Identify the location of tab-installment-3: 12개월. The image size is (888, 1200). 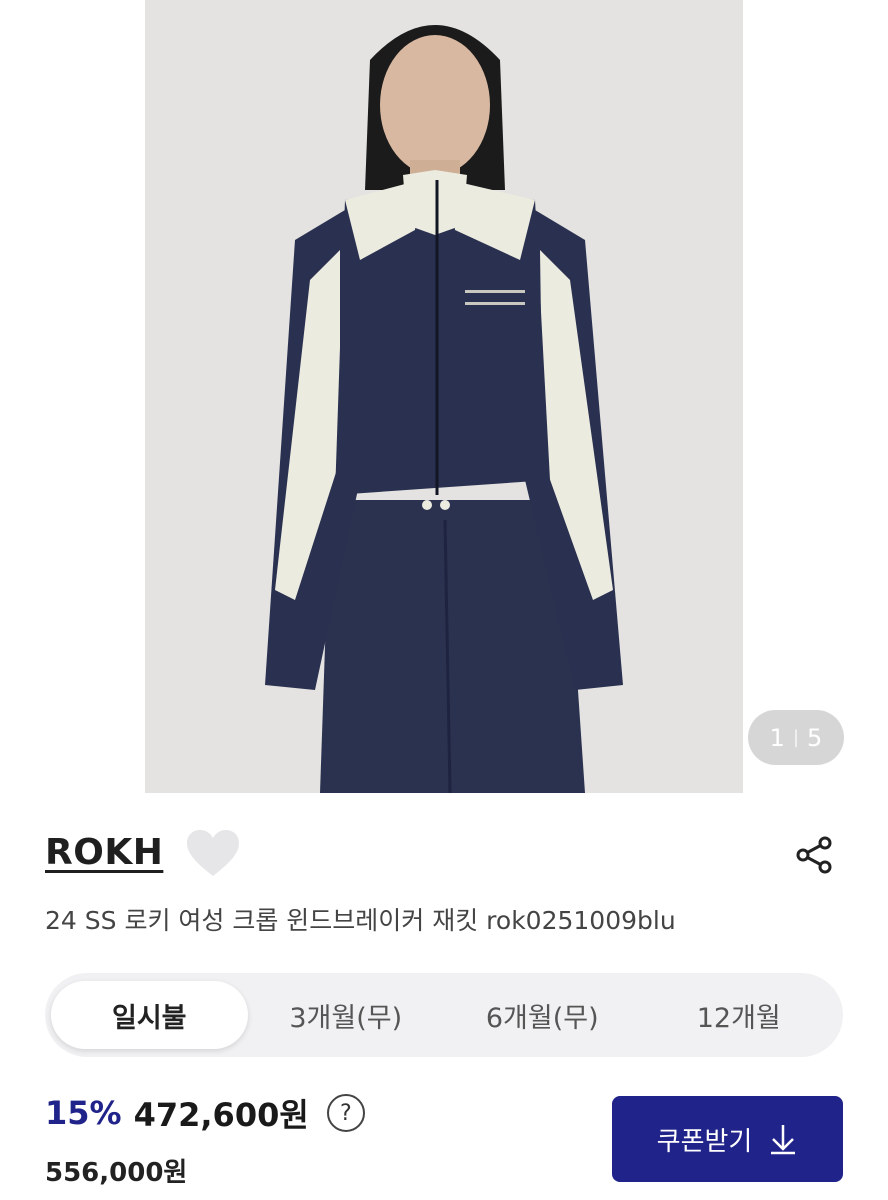
(739, 1015).